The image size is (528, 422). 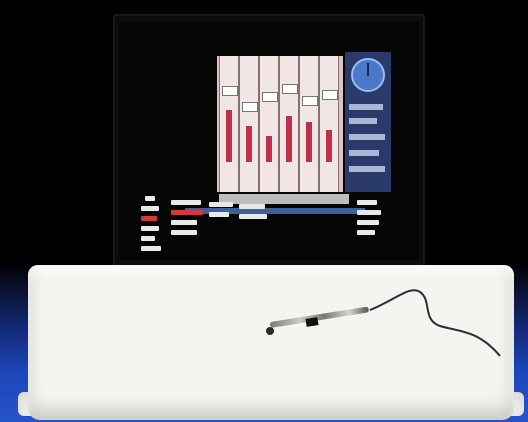 I want to click on pen-tip, so click(x=270, y=331).